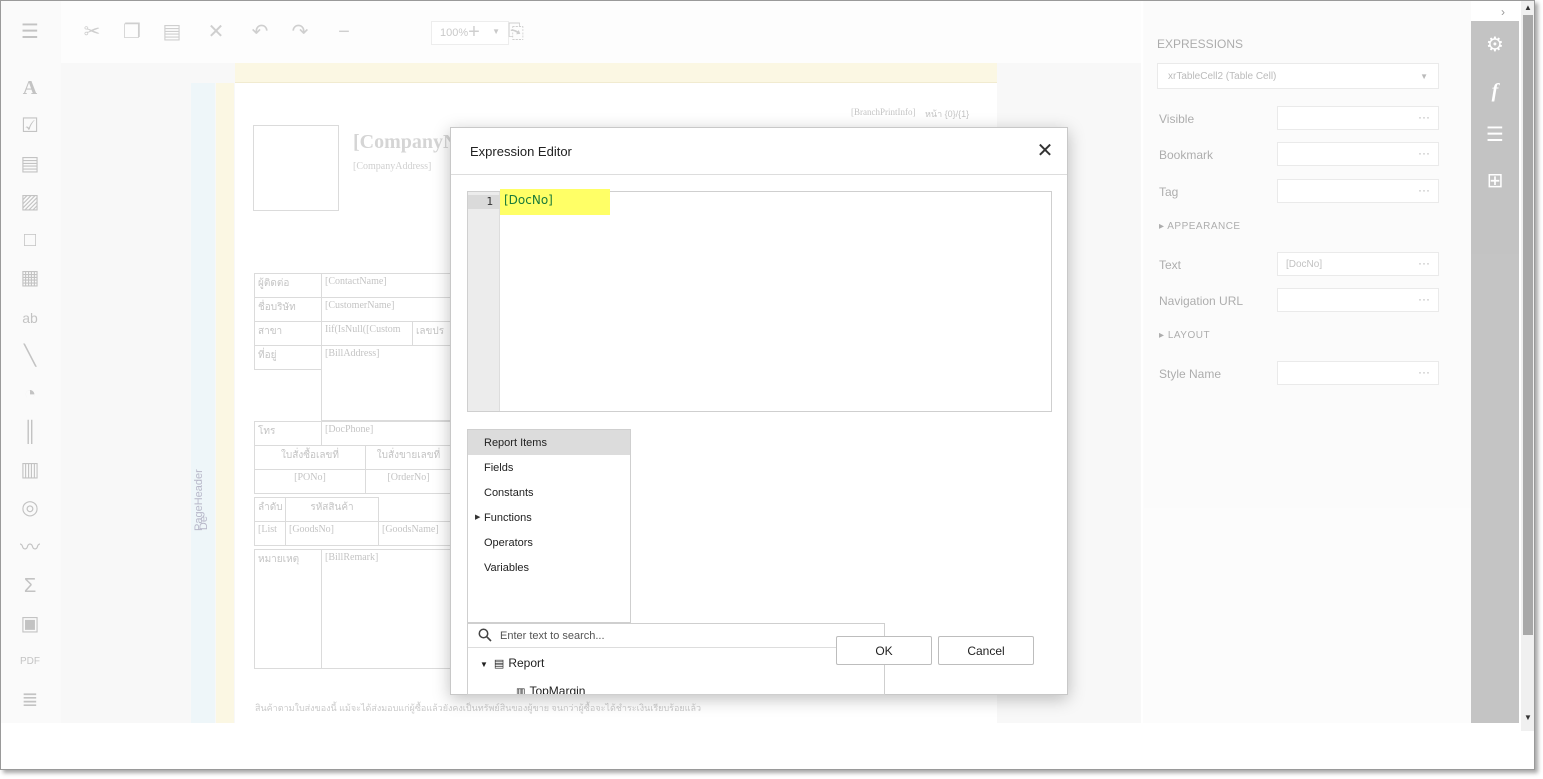  I want to click on sparkline-tool-icon: 〰, so click(30, 548).